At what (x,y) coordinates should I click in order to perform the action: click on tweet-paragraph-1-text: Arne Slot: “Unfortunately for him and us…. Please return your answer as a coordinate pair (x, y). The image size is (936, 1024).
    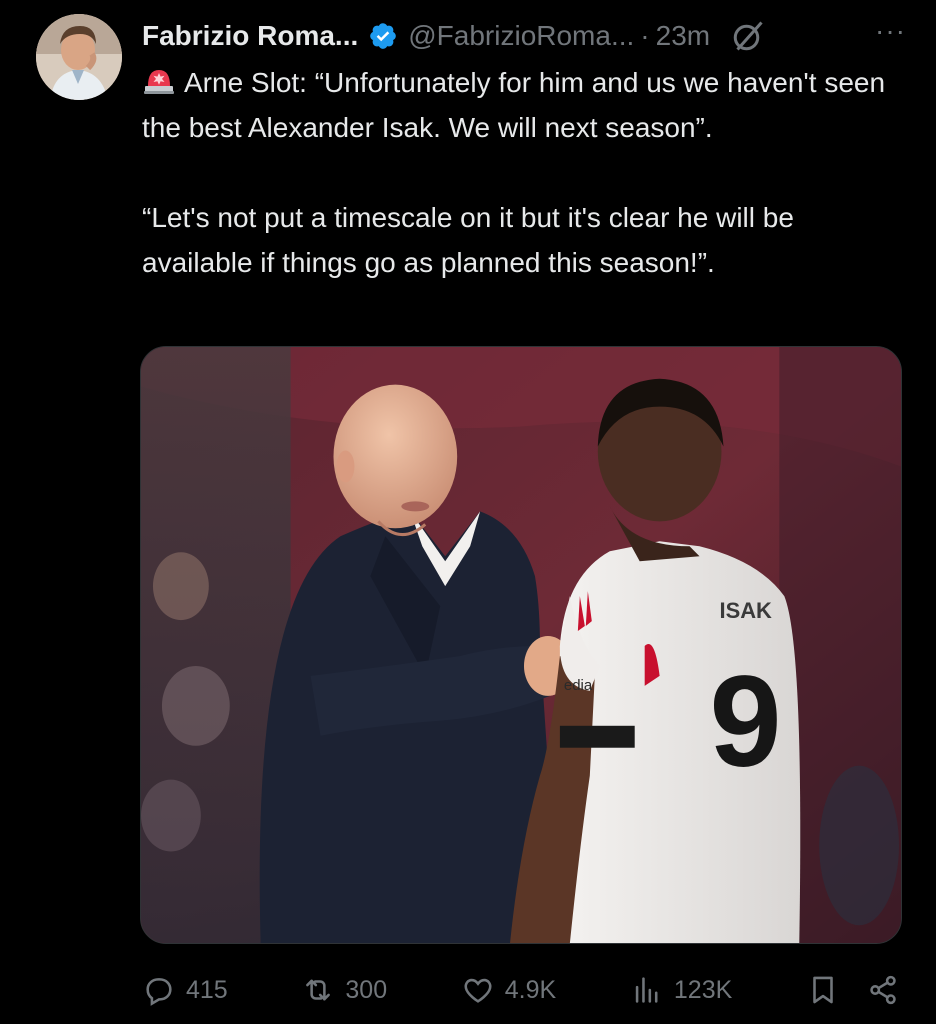
    Looking at the image, I should click on (514, 105).